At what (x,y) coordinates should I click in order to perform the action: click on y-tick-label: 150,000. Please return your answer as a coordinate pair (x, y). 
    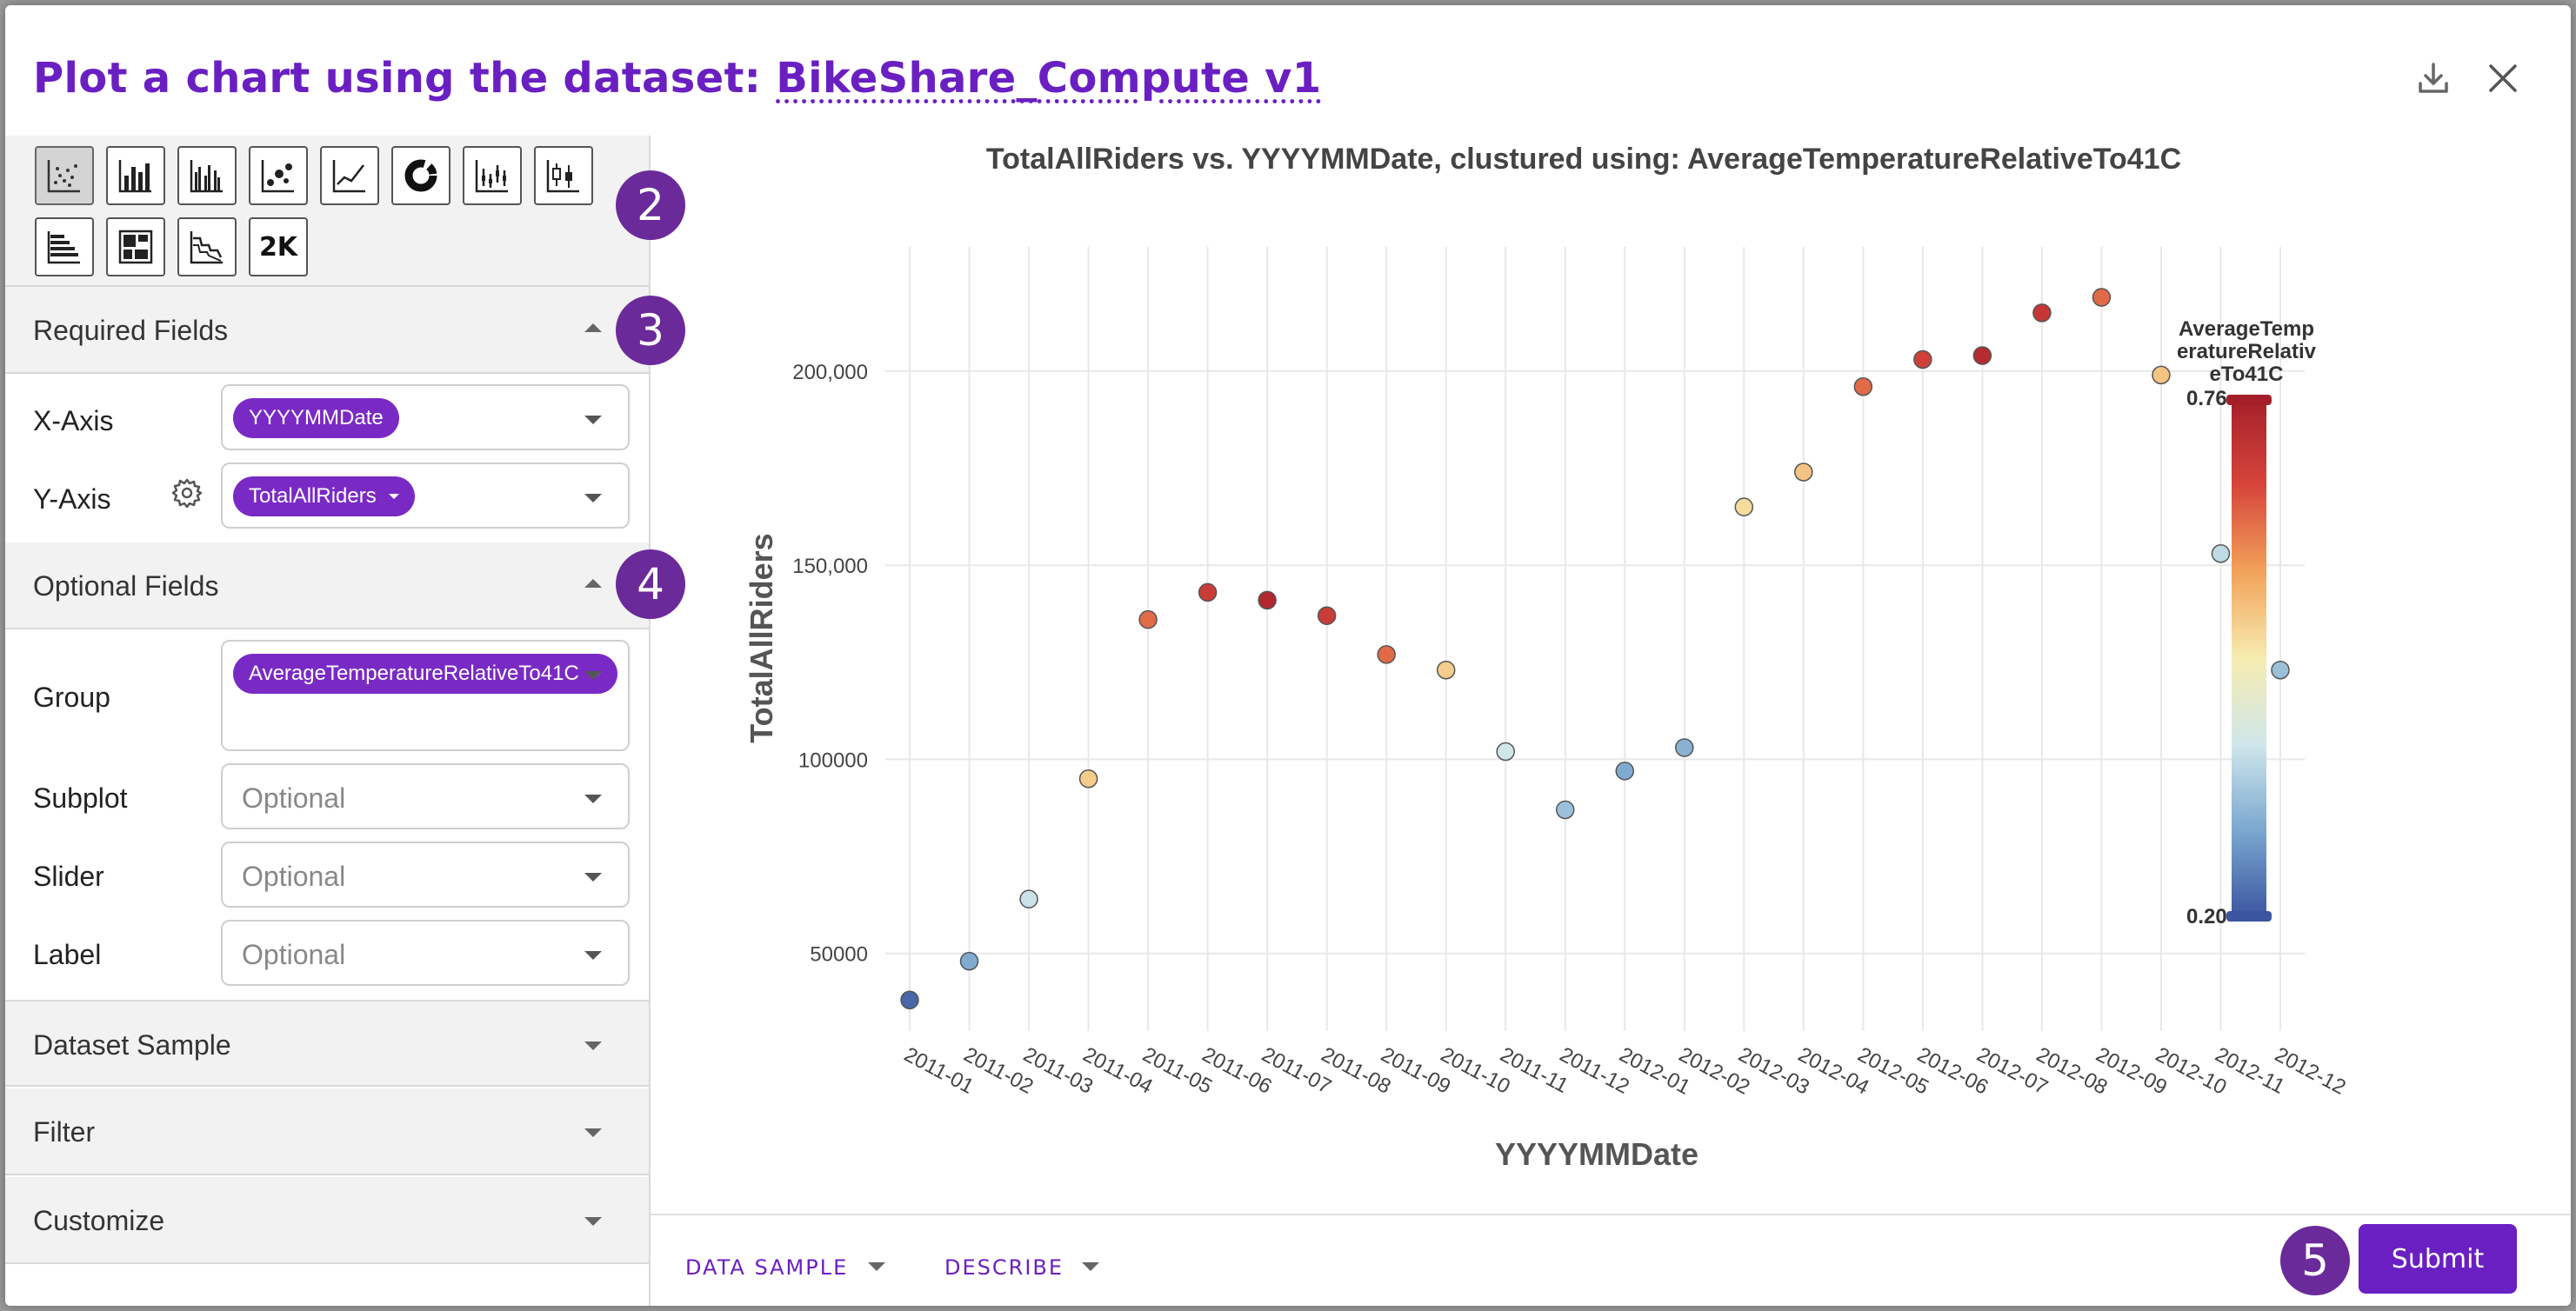
    Looking at the image, I should click on (830, 567).